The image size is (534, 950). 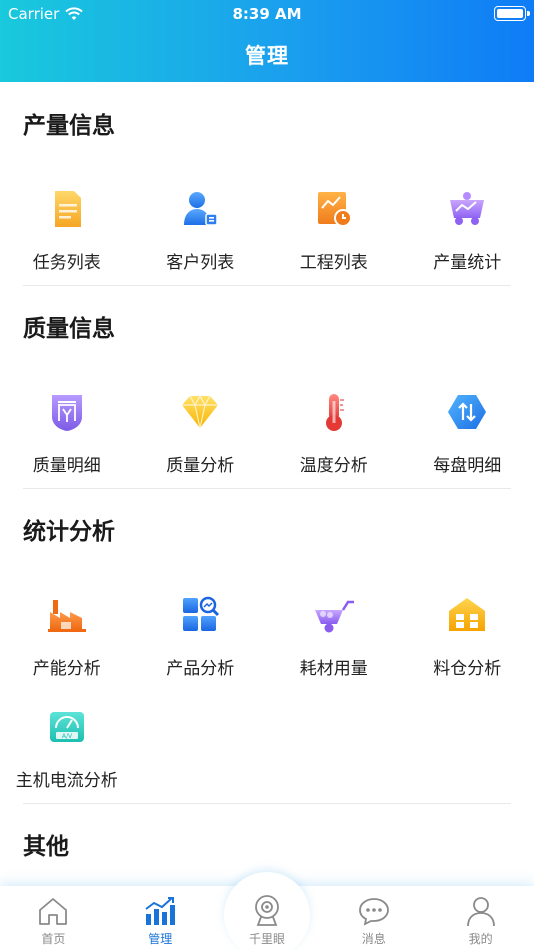 I want to click on status-bar: Carrier 8:39 AM, so click(x=267, y=14).